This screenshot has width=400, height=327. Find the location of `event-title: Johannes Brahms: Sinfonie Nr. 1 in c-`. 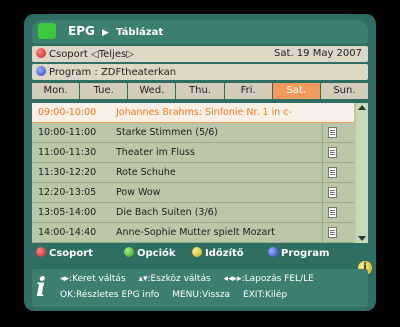

event-title: Johannes Brahms: Sinfonie Nr. 1 in c- is located at coordinates (204, 112).